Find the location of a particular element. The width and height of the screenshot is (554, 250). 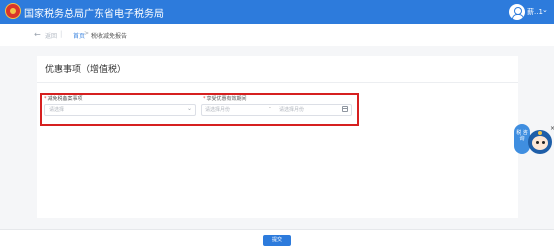

back-arrow-icon: ← is located at coordinates (37, 34).